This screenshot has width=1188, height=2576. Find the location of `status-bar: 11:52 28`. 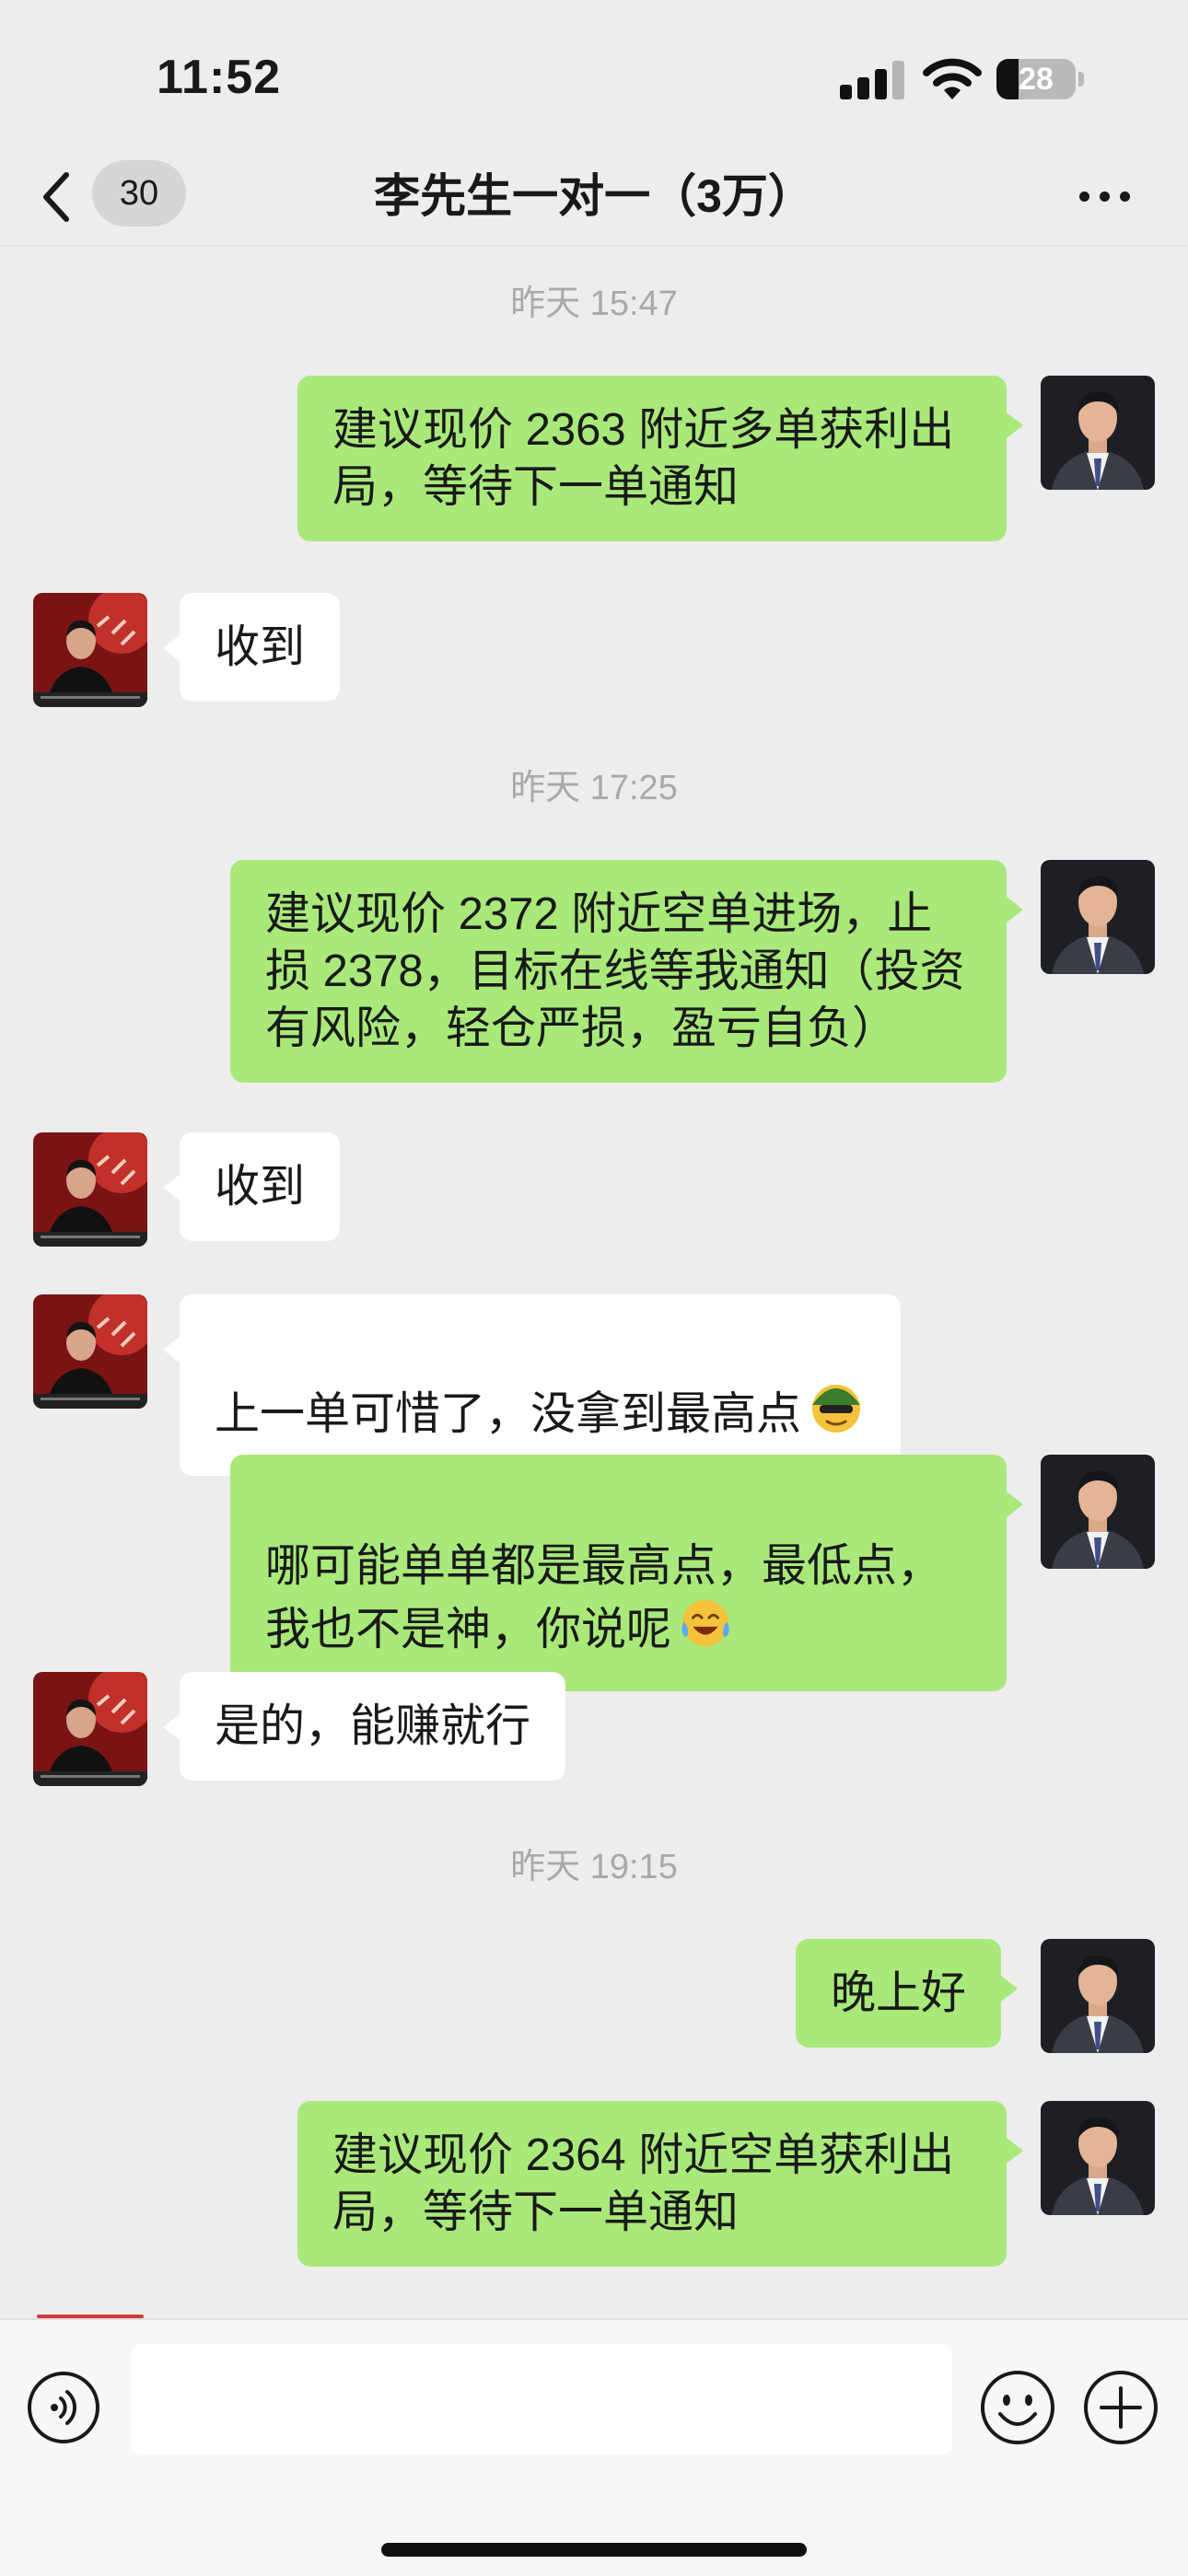

status-bar: 11:52 28 is located at coordinates (594, 73).